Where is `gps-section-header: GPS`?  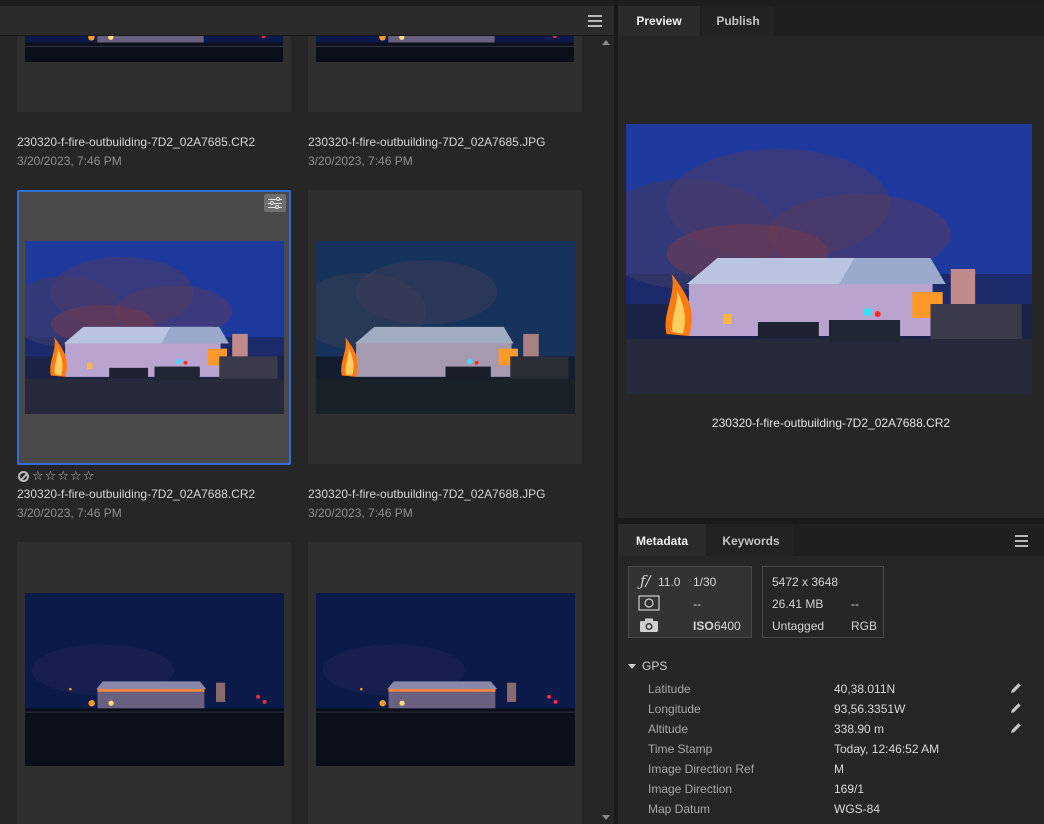
gps-section-header: GPS is located at coordinates (647, 666).